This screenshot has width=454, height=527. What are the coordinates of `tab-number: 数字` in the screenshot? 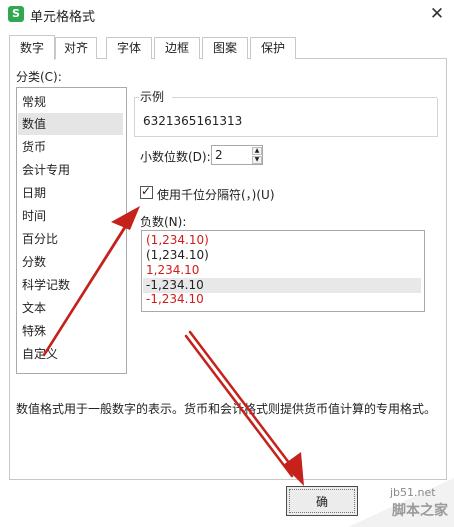 It's located at (32, 47).